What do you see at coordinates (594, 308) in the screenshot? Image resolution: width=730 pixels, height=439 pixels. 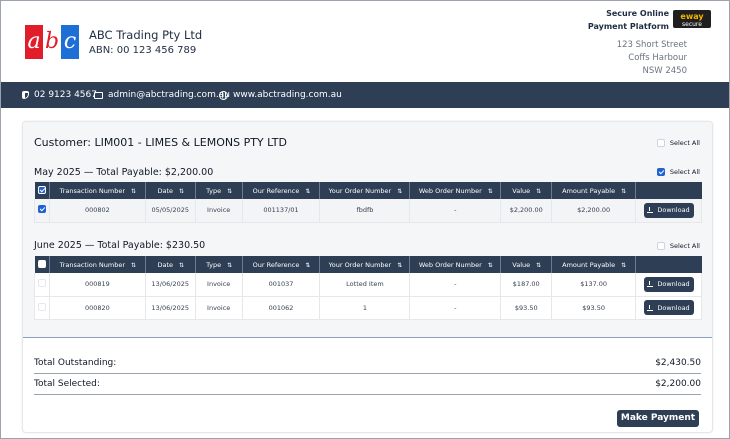 I see `cell-amount-payable: $93.50` at bounding box center [594, 308].